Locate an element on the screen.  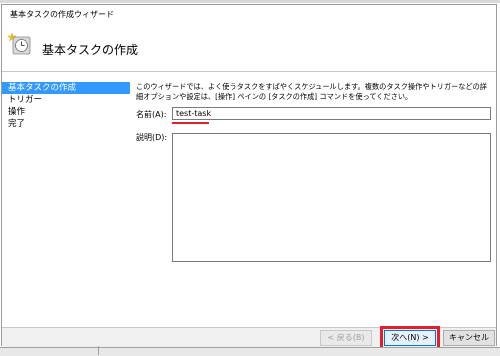
name-input is located at coordinates (331, 113).